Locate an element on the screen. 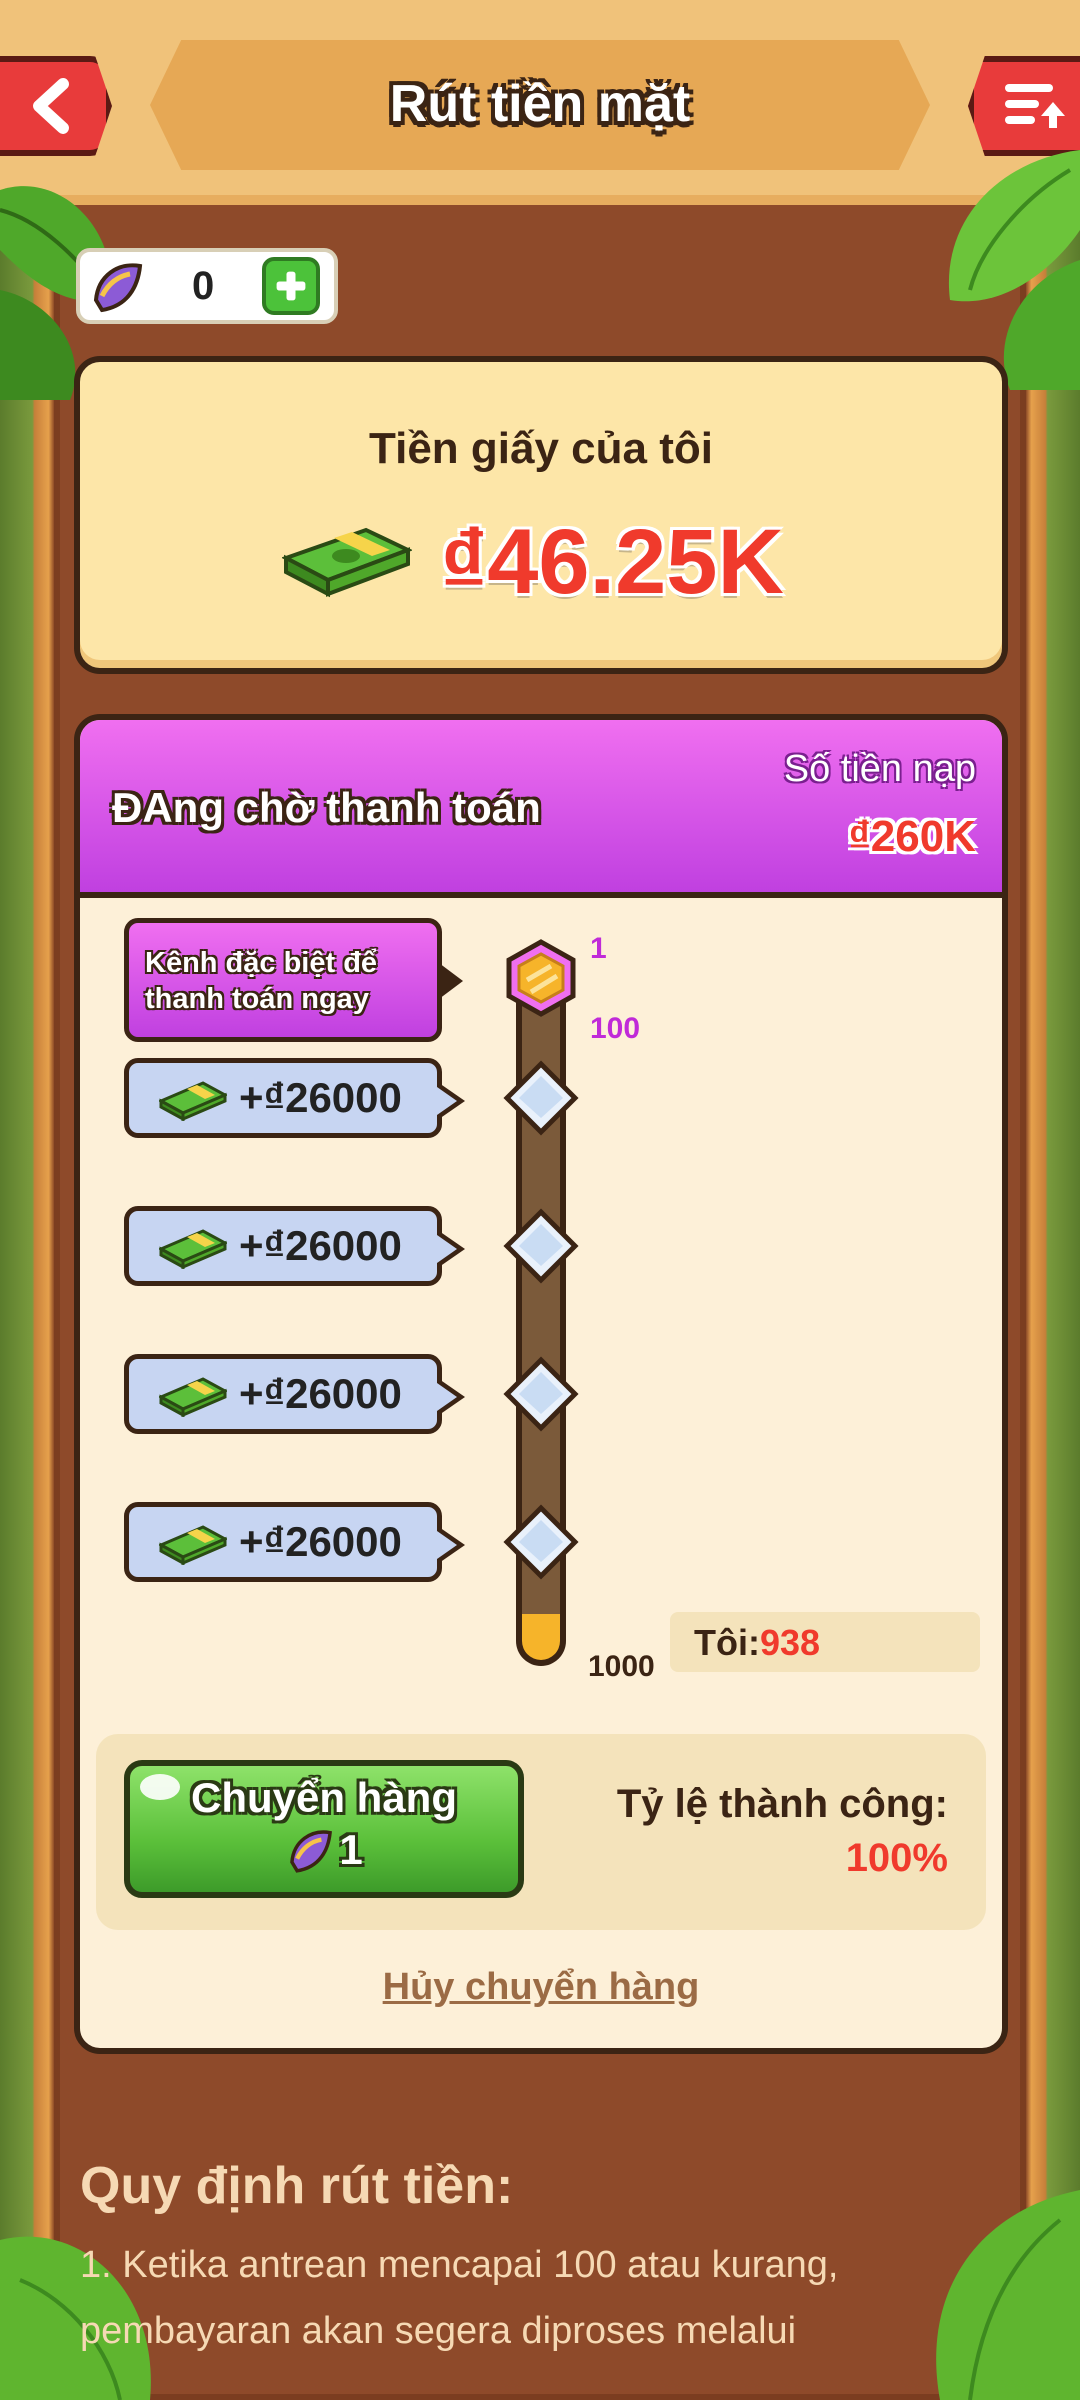 The image size is (1080, 2400). my-position: Tôi:938 is located at coordinates (825, 1642).